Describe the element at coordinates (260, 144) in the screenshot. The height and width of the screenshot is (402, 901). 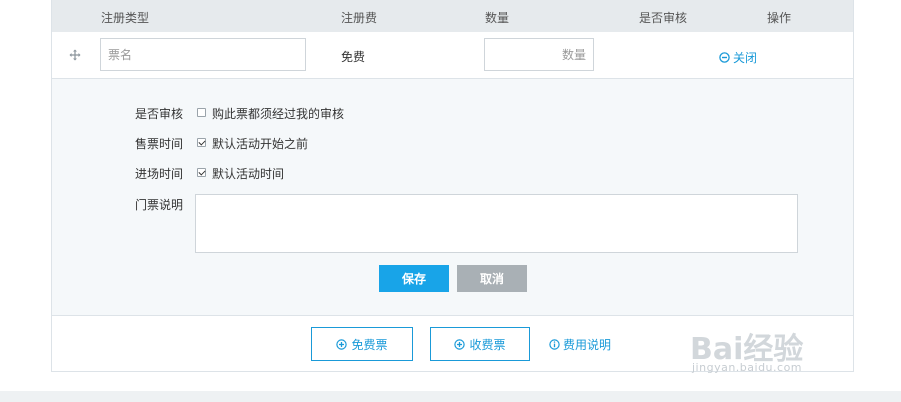
I see `sale-time-option-label: 默认活动开始之前` at that location.